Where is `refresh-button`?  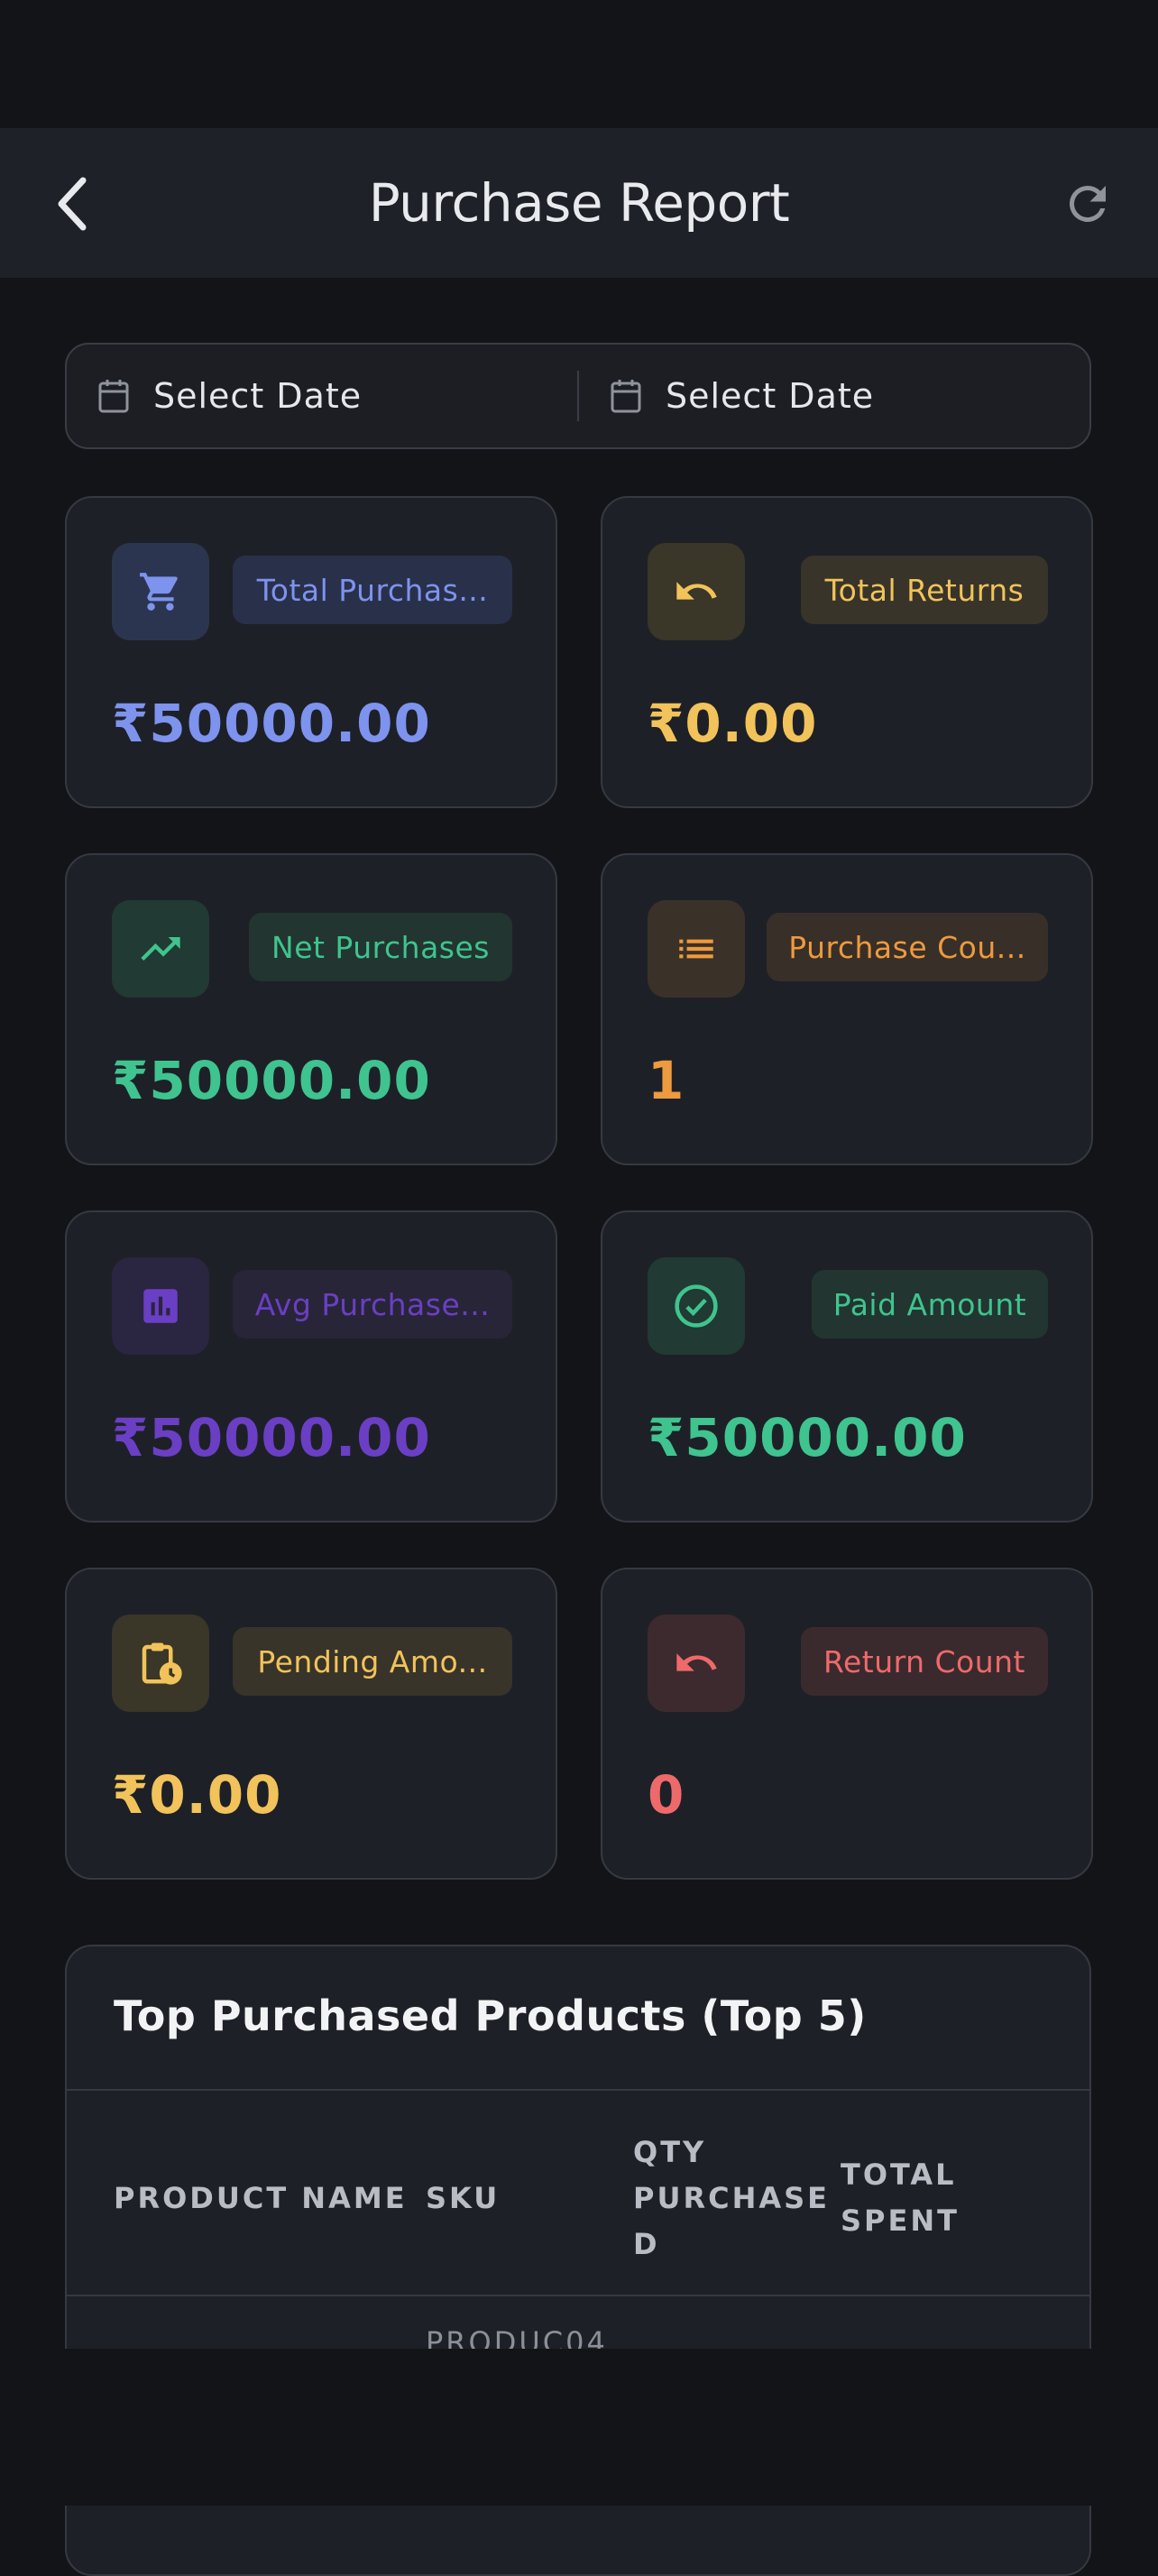
refresh-button is located at coordinates (1087, 204).